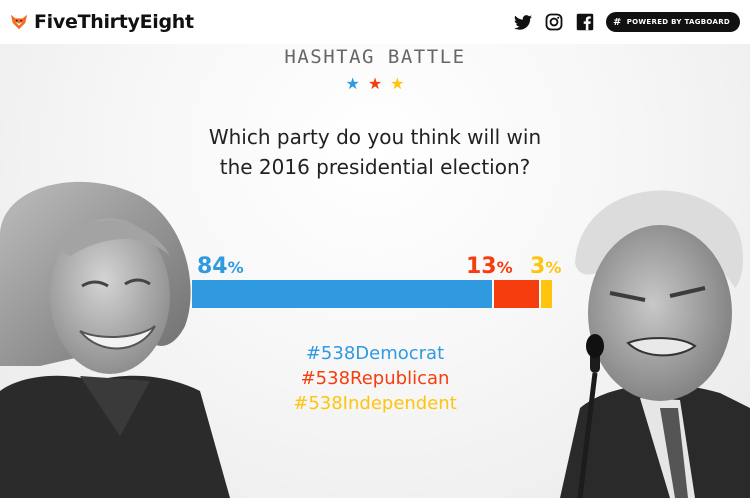 This screenshot has width=750, height=498. I want to click on question-line: Which party do you think will win, so click(375, 137).